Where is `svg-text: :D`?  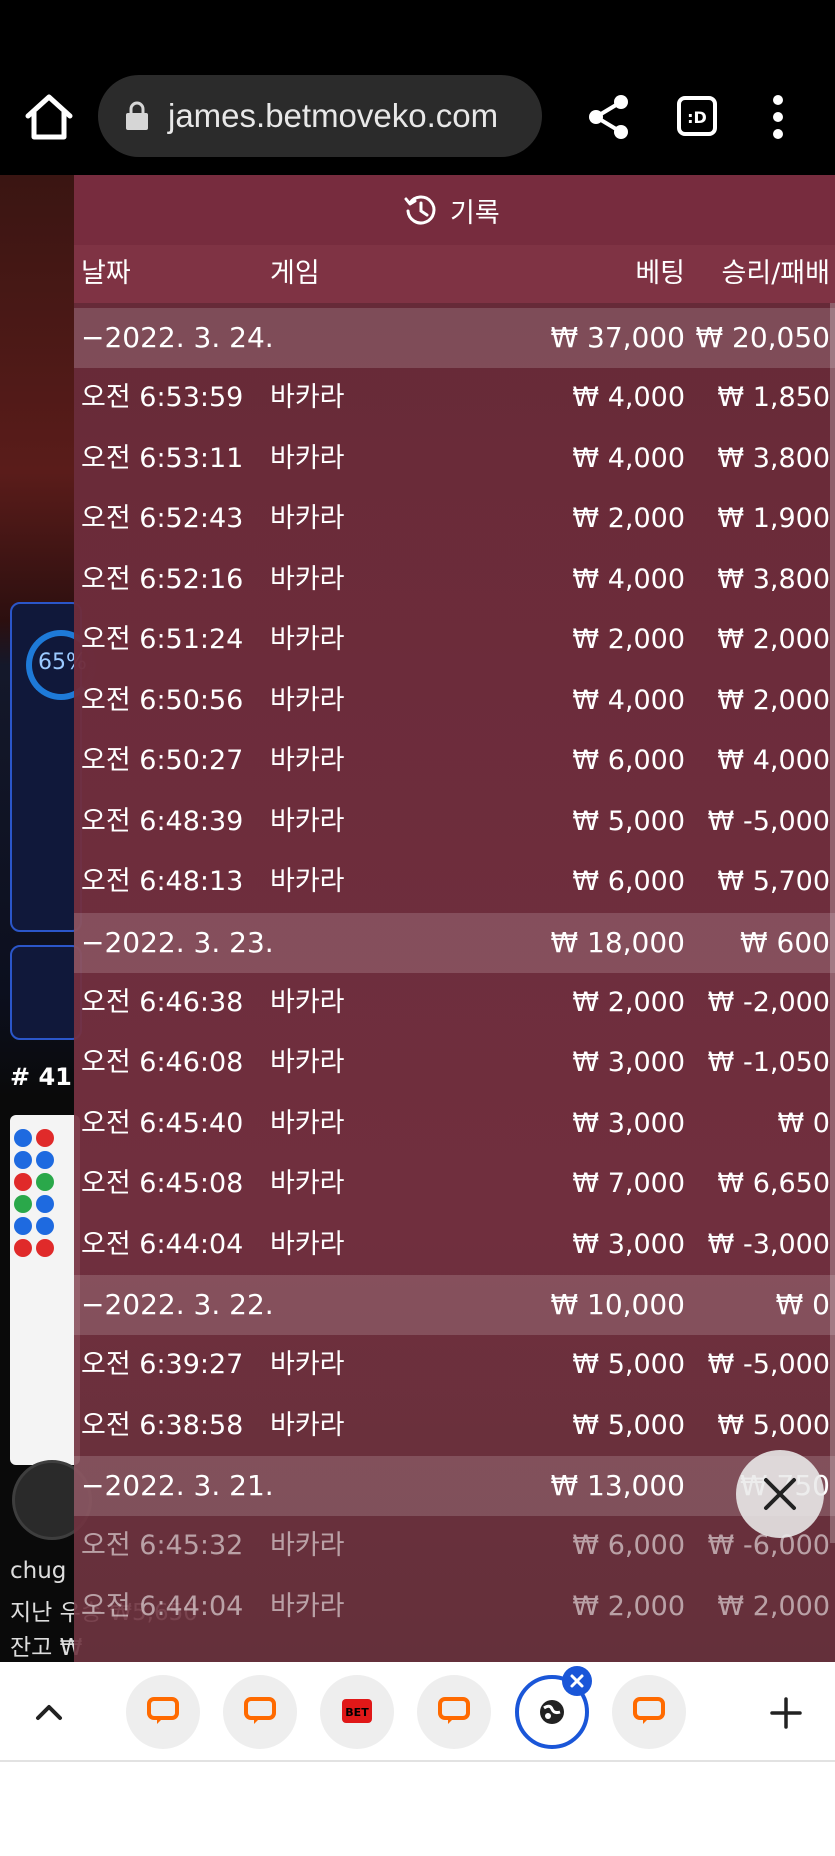 svg-text: :D is located at coordinates (697, 117).